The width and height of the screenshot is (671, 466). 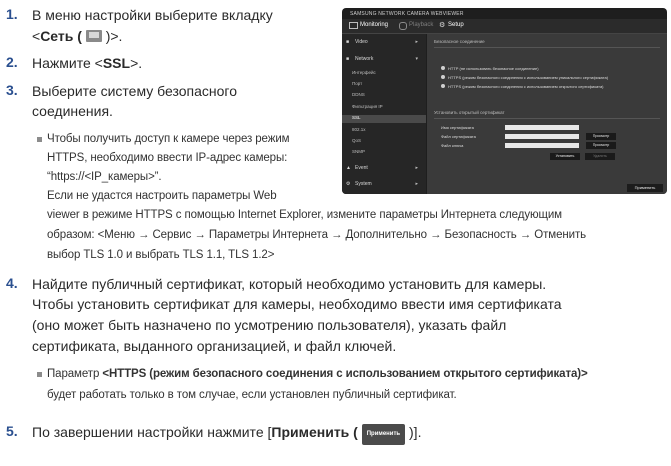 I want to click on note-3-line-4: Если не удастся настроить параметры Web, so click(x=162, y=196).